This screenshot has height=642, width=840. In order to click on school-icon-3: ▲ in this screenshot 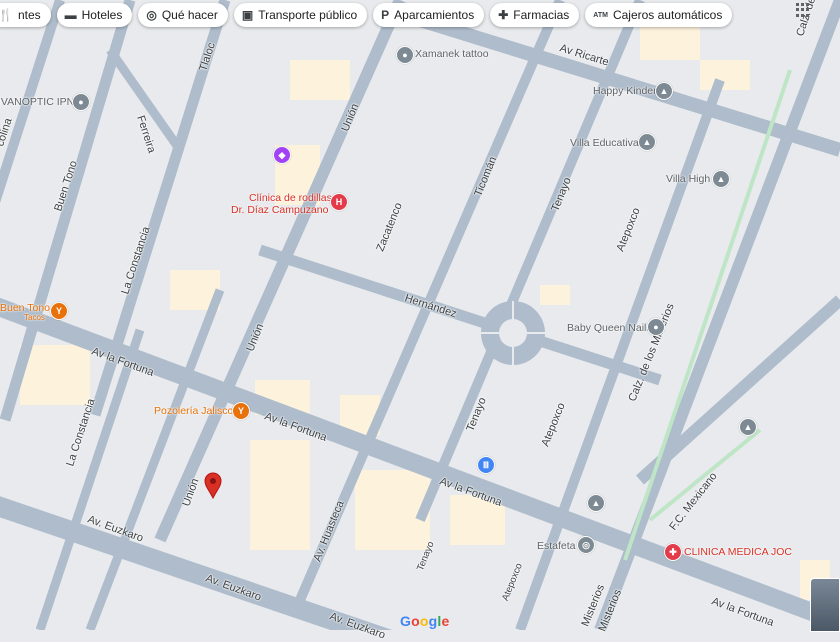, I will do `click(721, 179)`.